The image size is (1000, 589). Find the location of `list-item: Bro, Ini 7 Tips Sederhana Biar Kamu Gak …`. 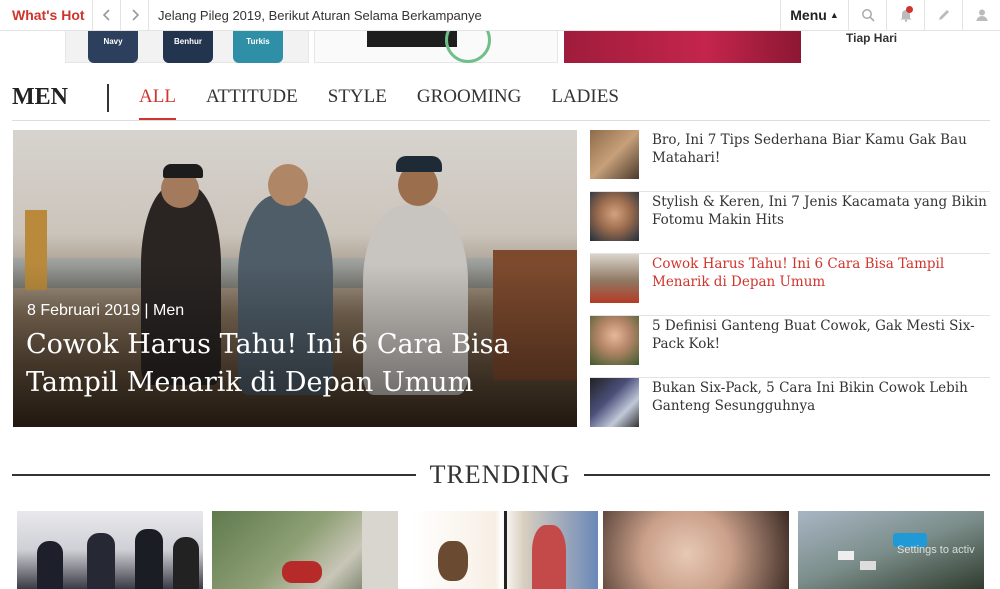

list-item: Bro, Ini 7 Tips Sederhana Biar Kamu Gak … is located at coordinates (790, 161).